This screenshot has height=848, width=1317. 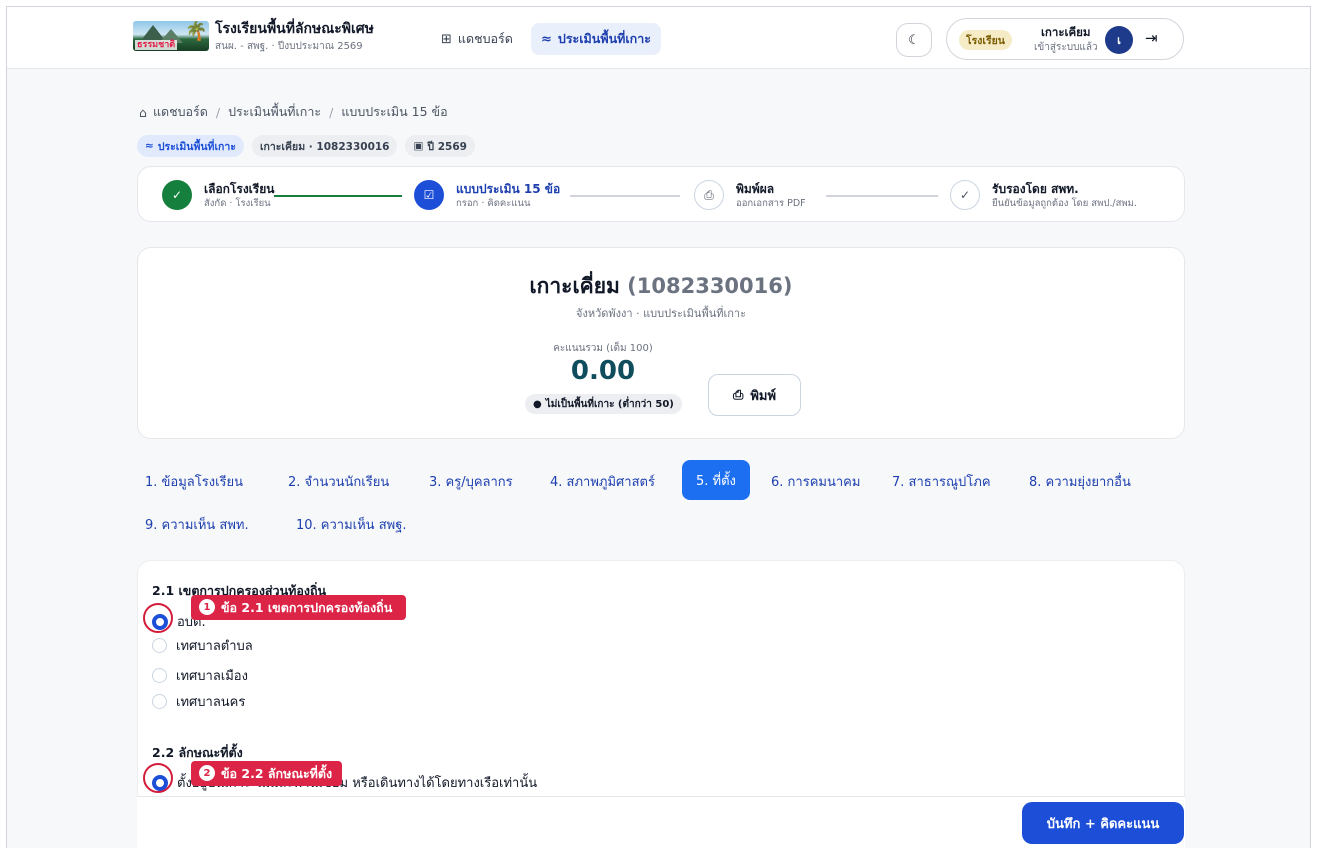 I want to click on tab-esa-opinion: 9. ความเห็น สพท., so click(x=197, y=524).